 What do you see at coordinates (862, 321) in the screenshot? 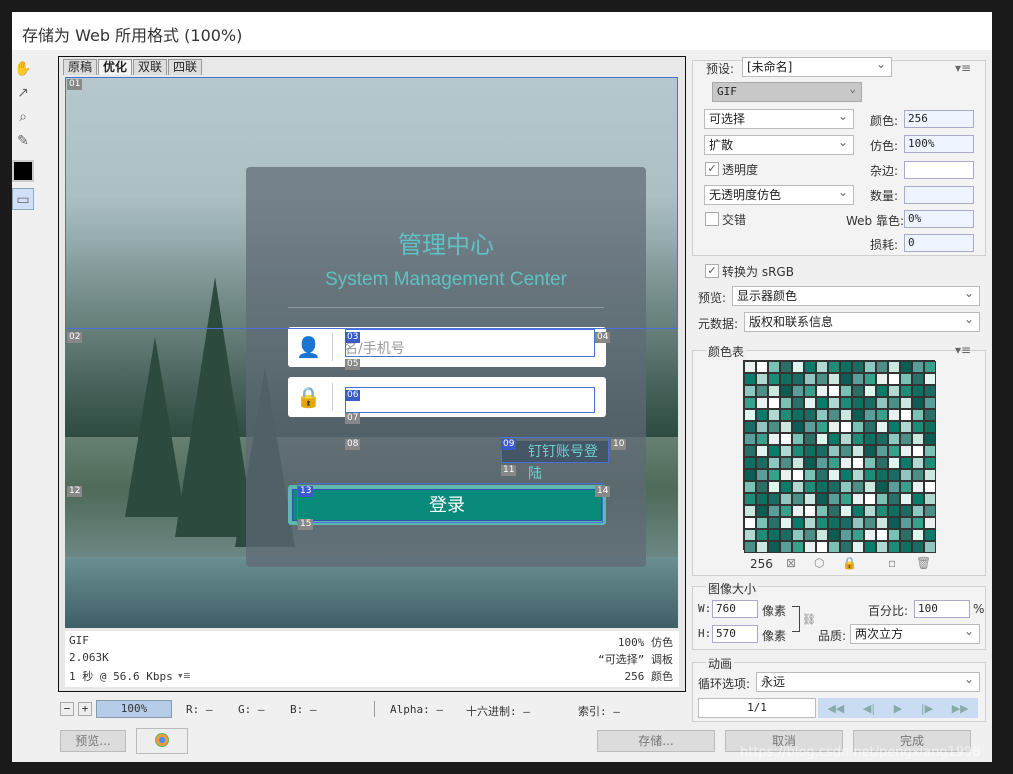
I see `metadata-select: 版权和联系信息` at bounding box center [862, 321].